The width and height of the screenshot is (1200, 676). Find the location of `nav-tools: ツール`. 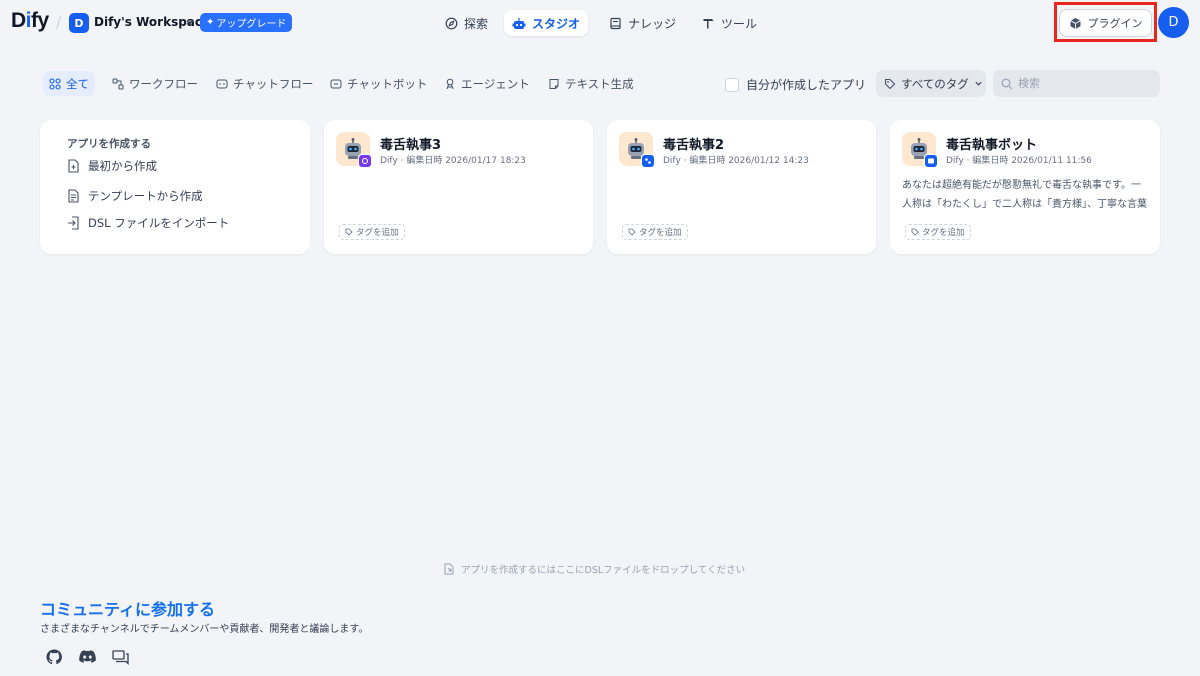

nav-tools: ツール is located at coordinates (729, 23).